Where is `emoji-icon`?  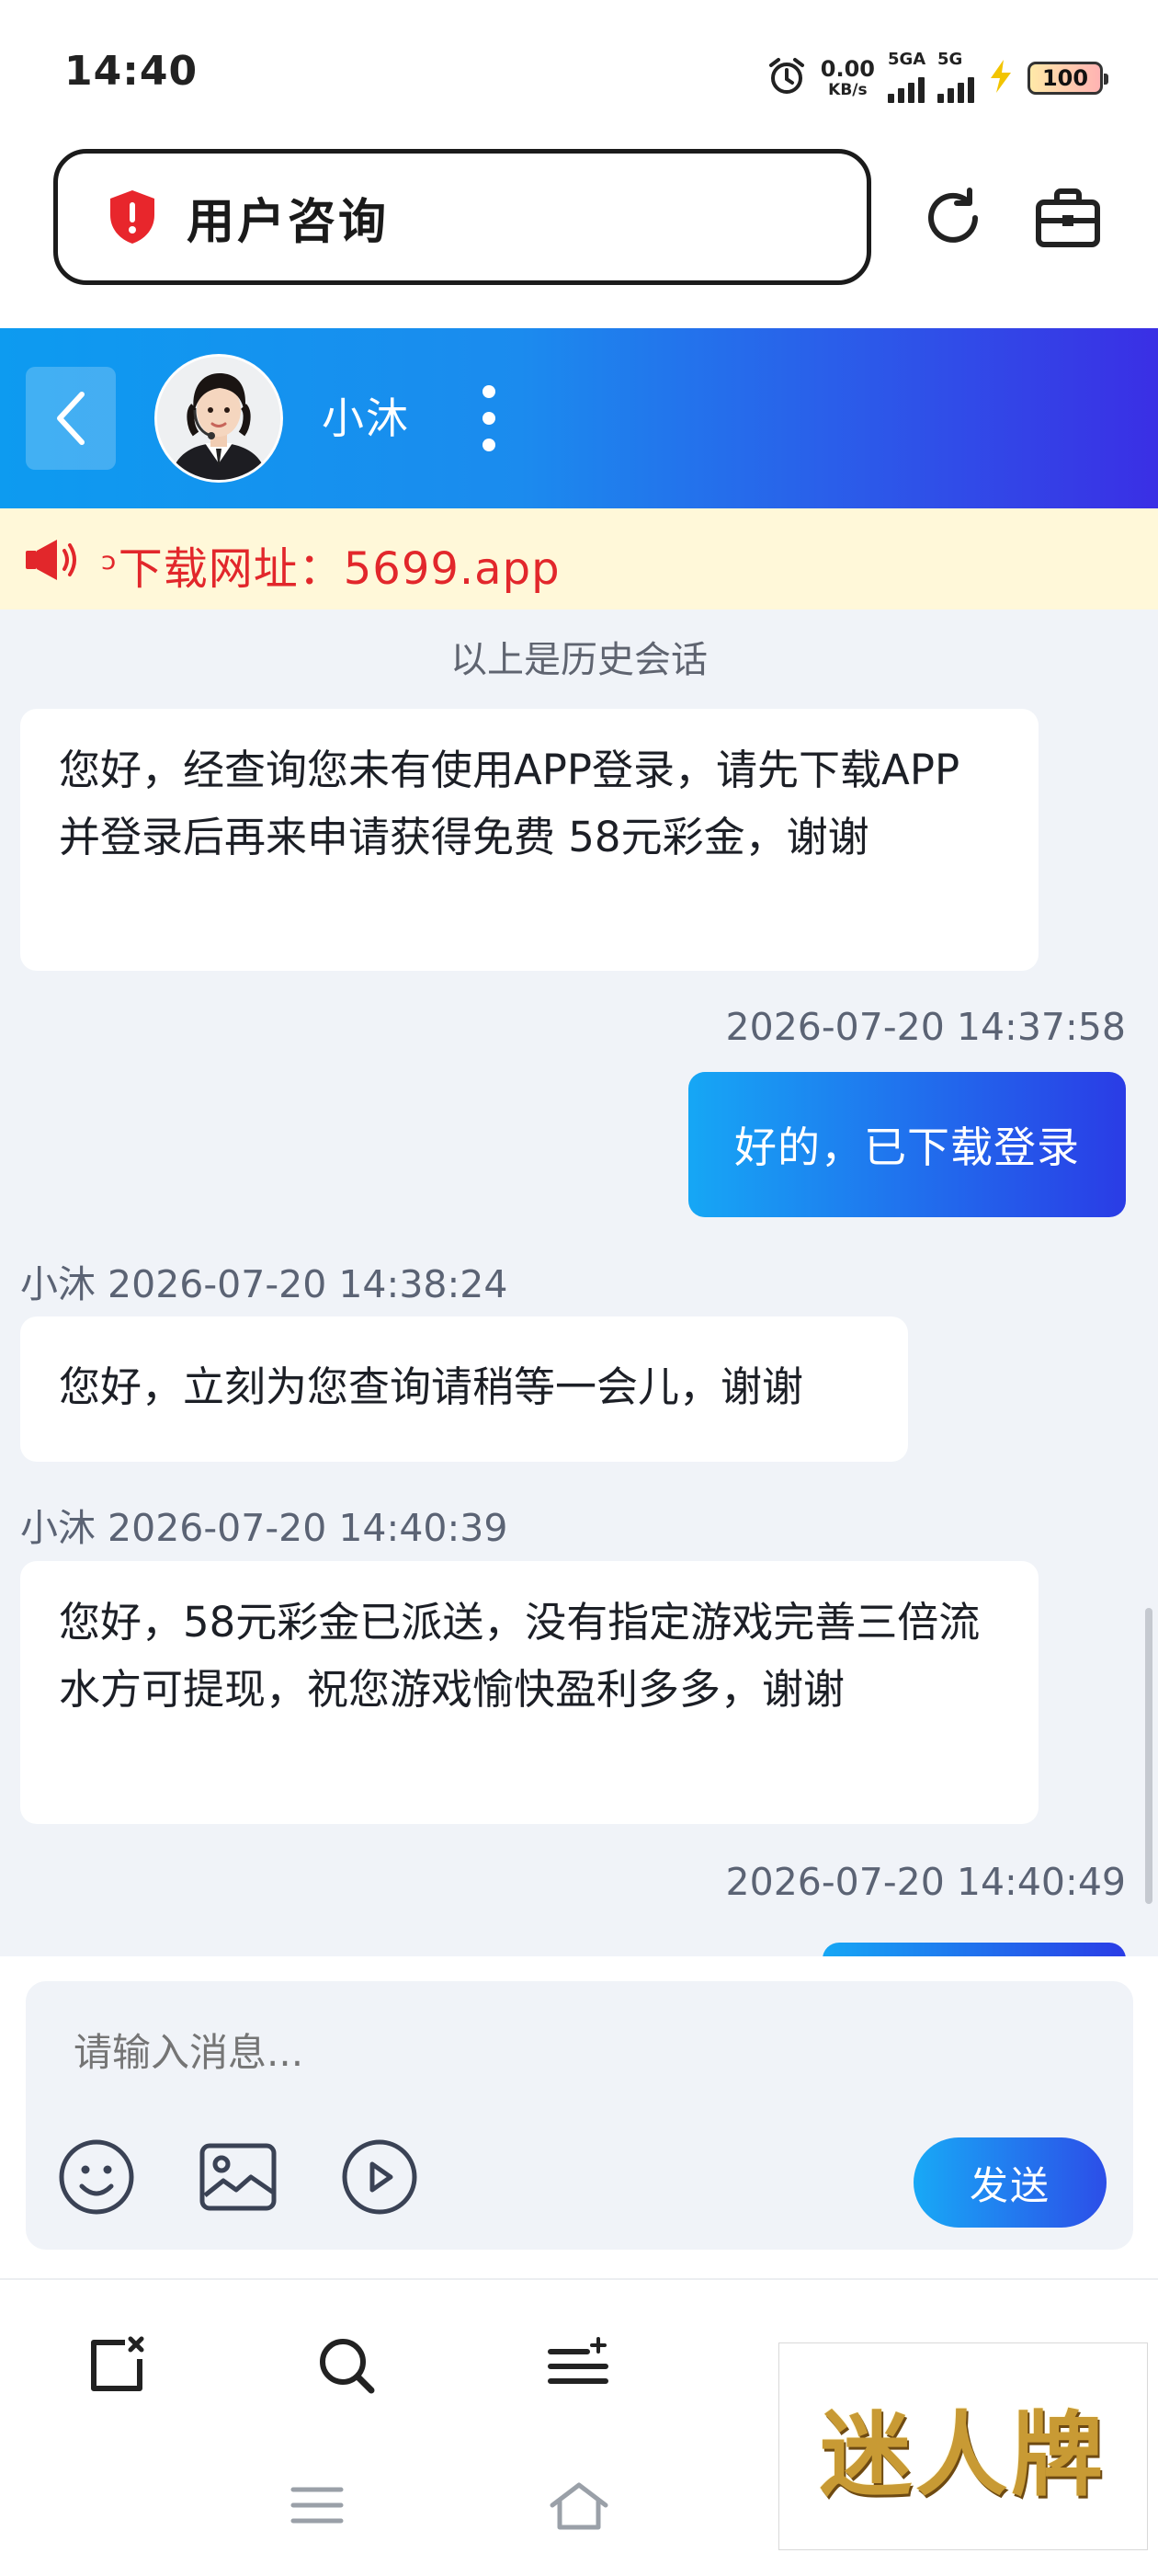
emoji-icon is located at coordinates (97, 2177).